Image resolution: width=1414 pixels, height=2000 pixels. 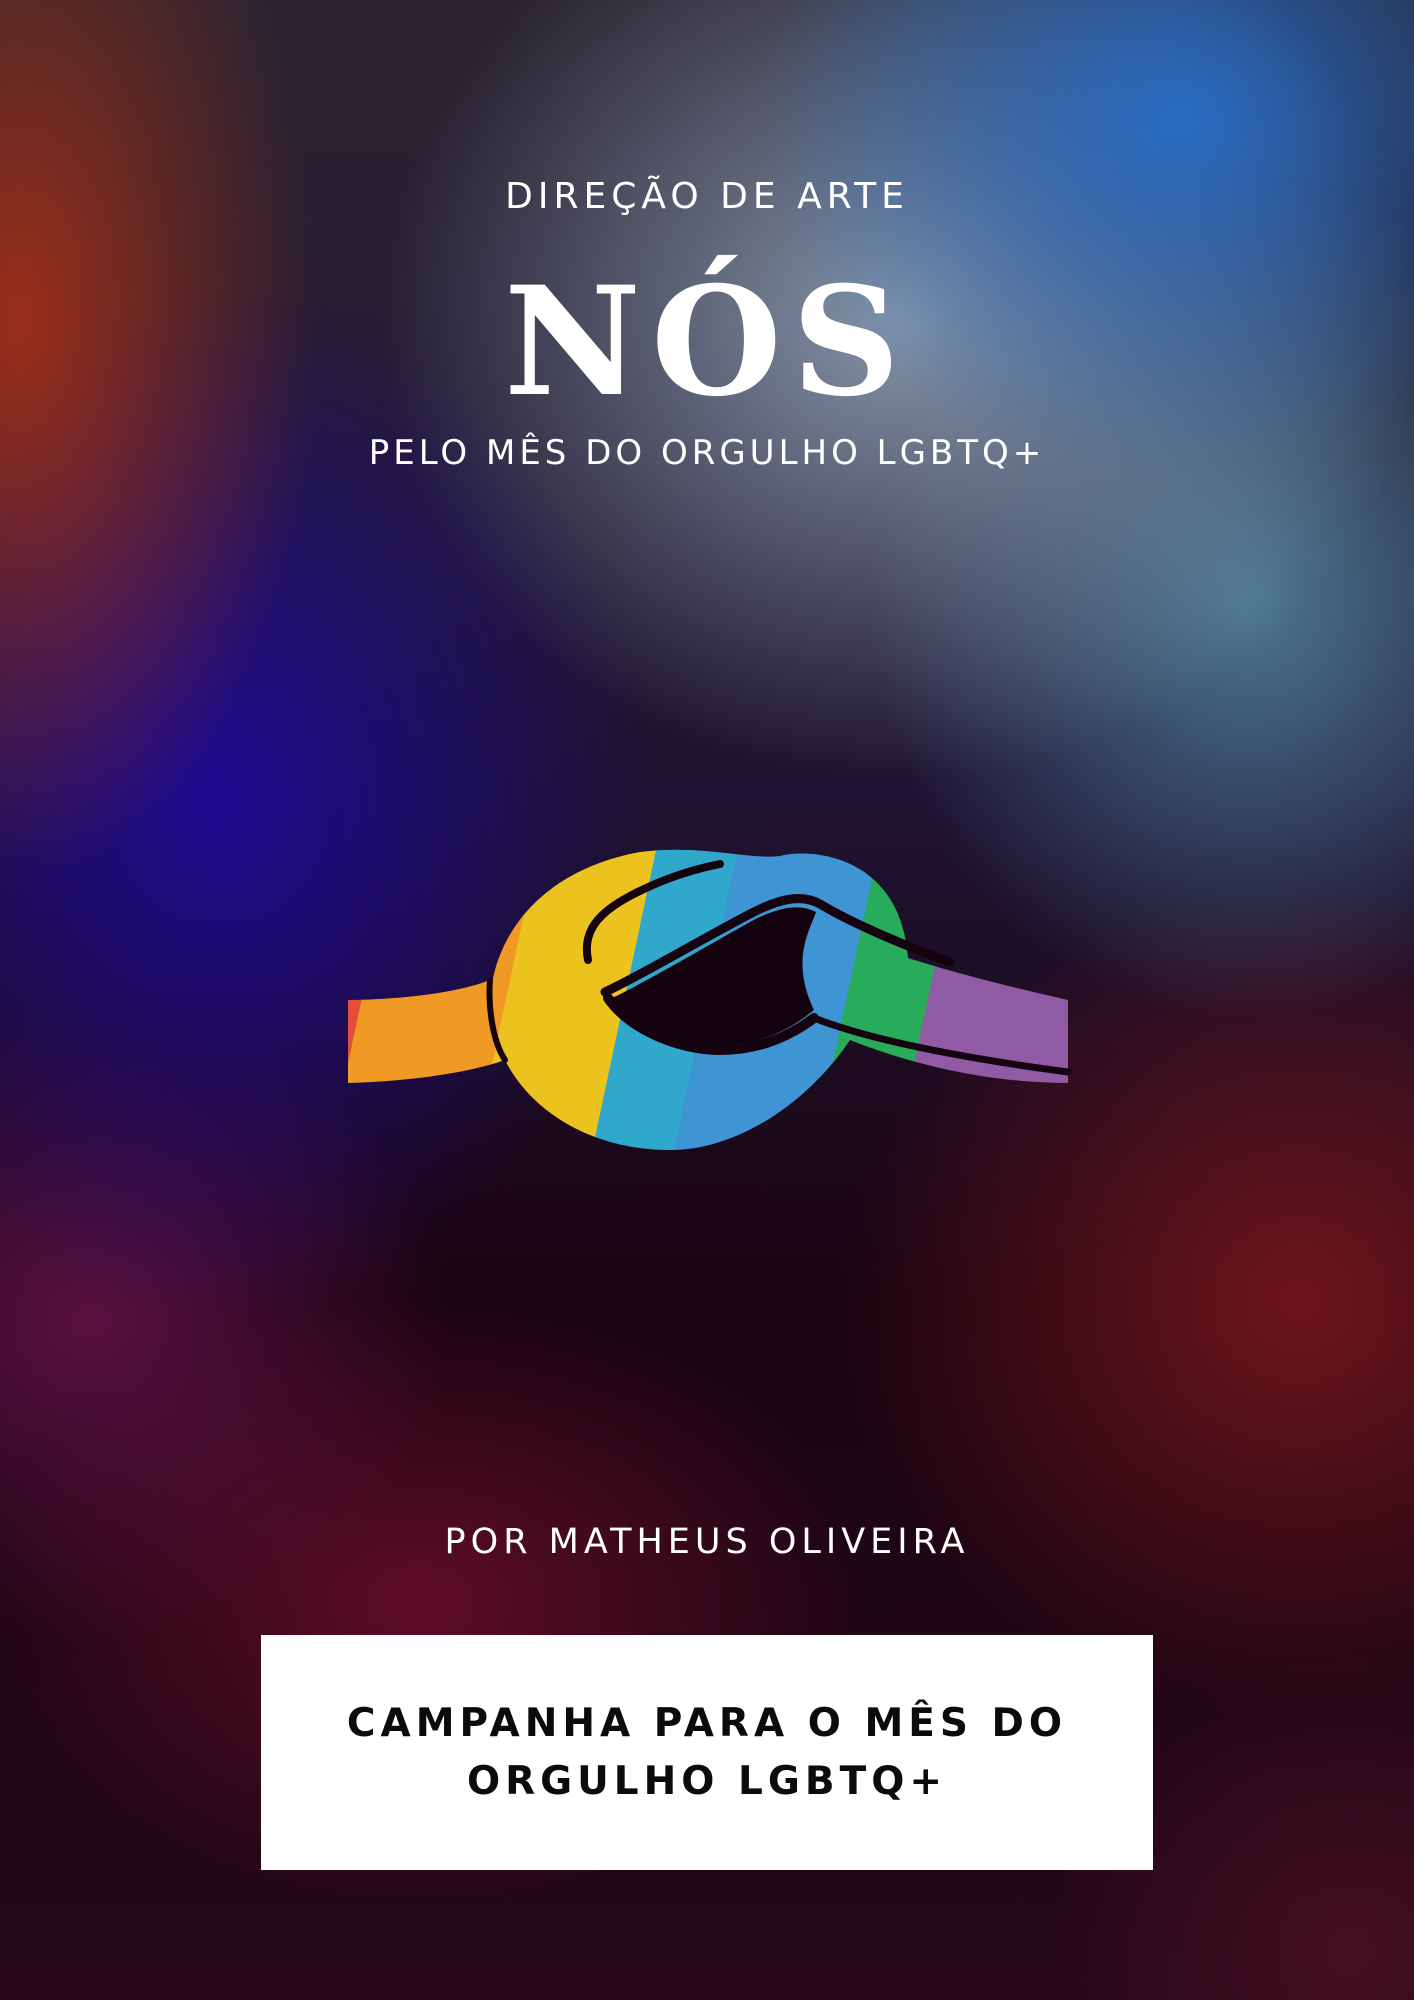 I want to click on poster-subtitle: PELO MÊS DO ORGULHO LGBTQ+, so click(x=707, y=453).